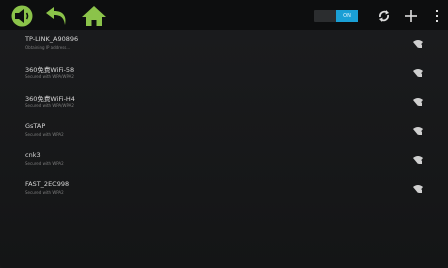 The width and height of the screenshot is (448, 268). What do you see at coordinates (224, 73) in the screenshot?
I see `network-row: 360免费WiFi-58 Secured with WPA/WPA2` at bounding box center [224, 73].